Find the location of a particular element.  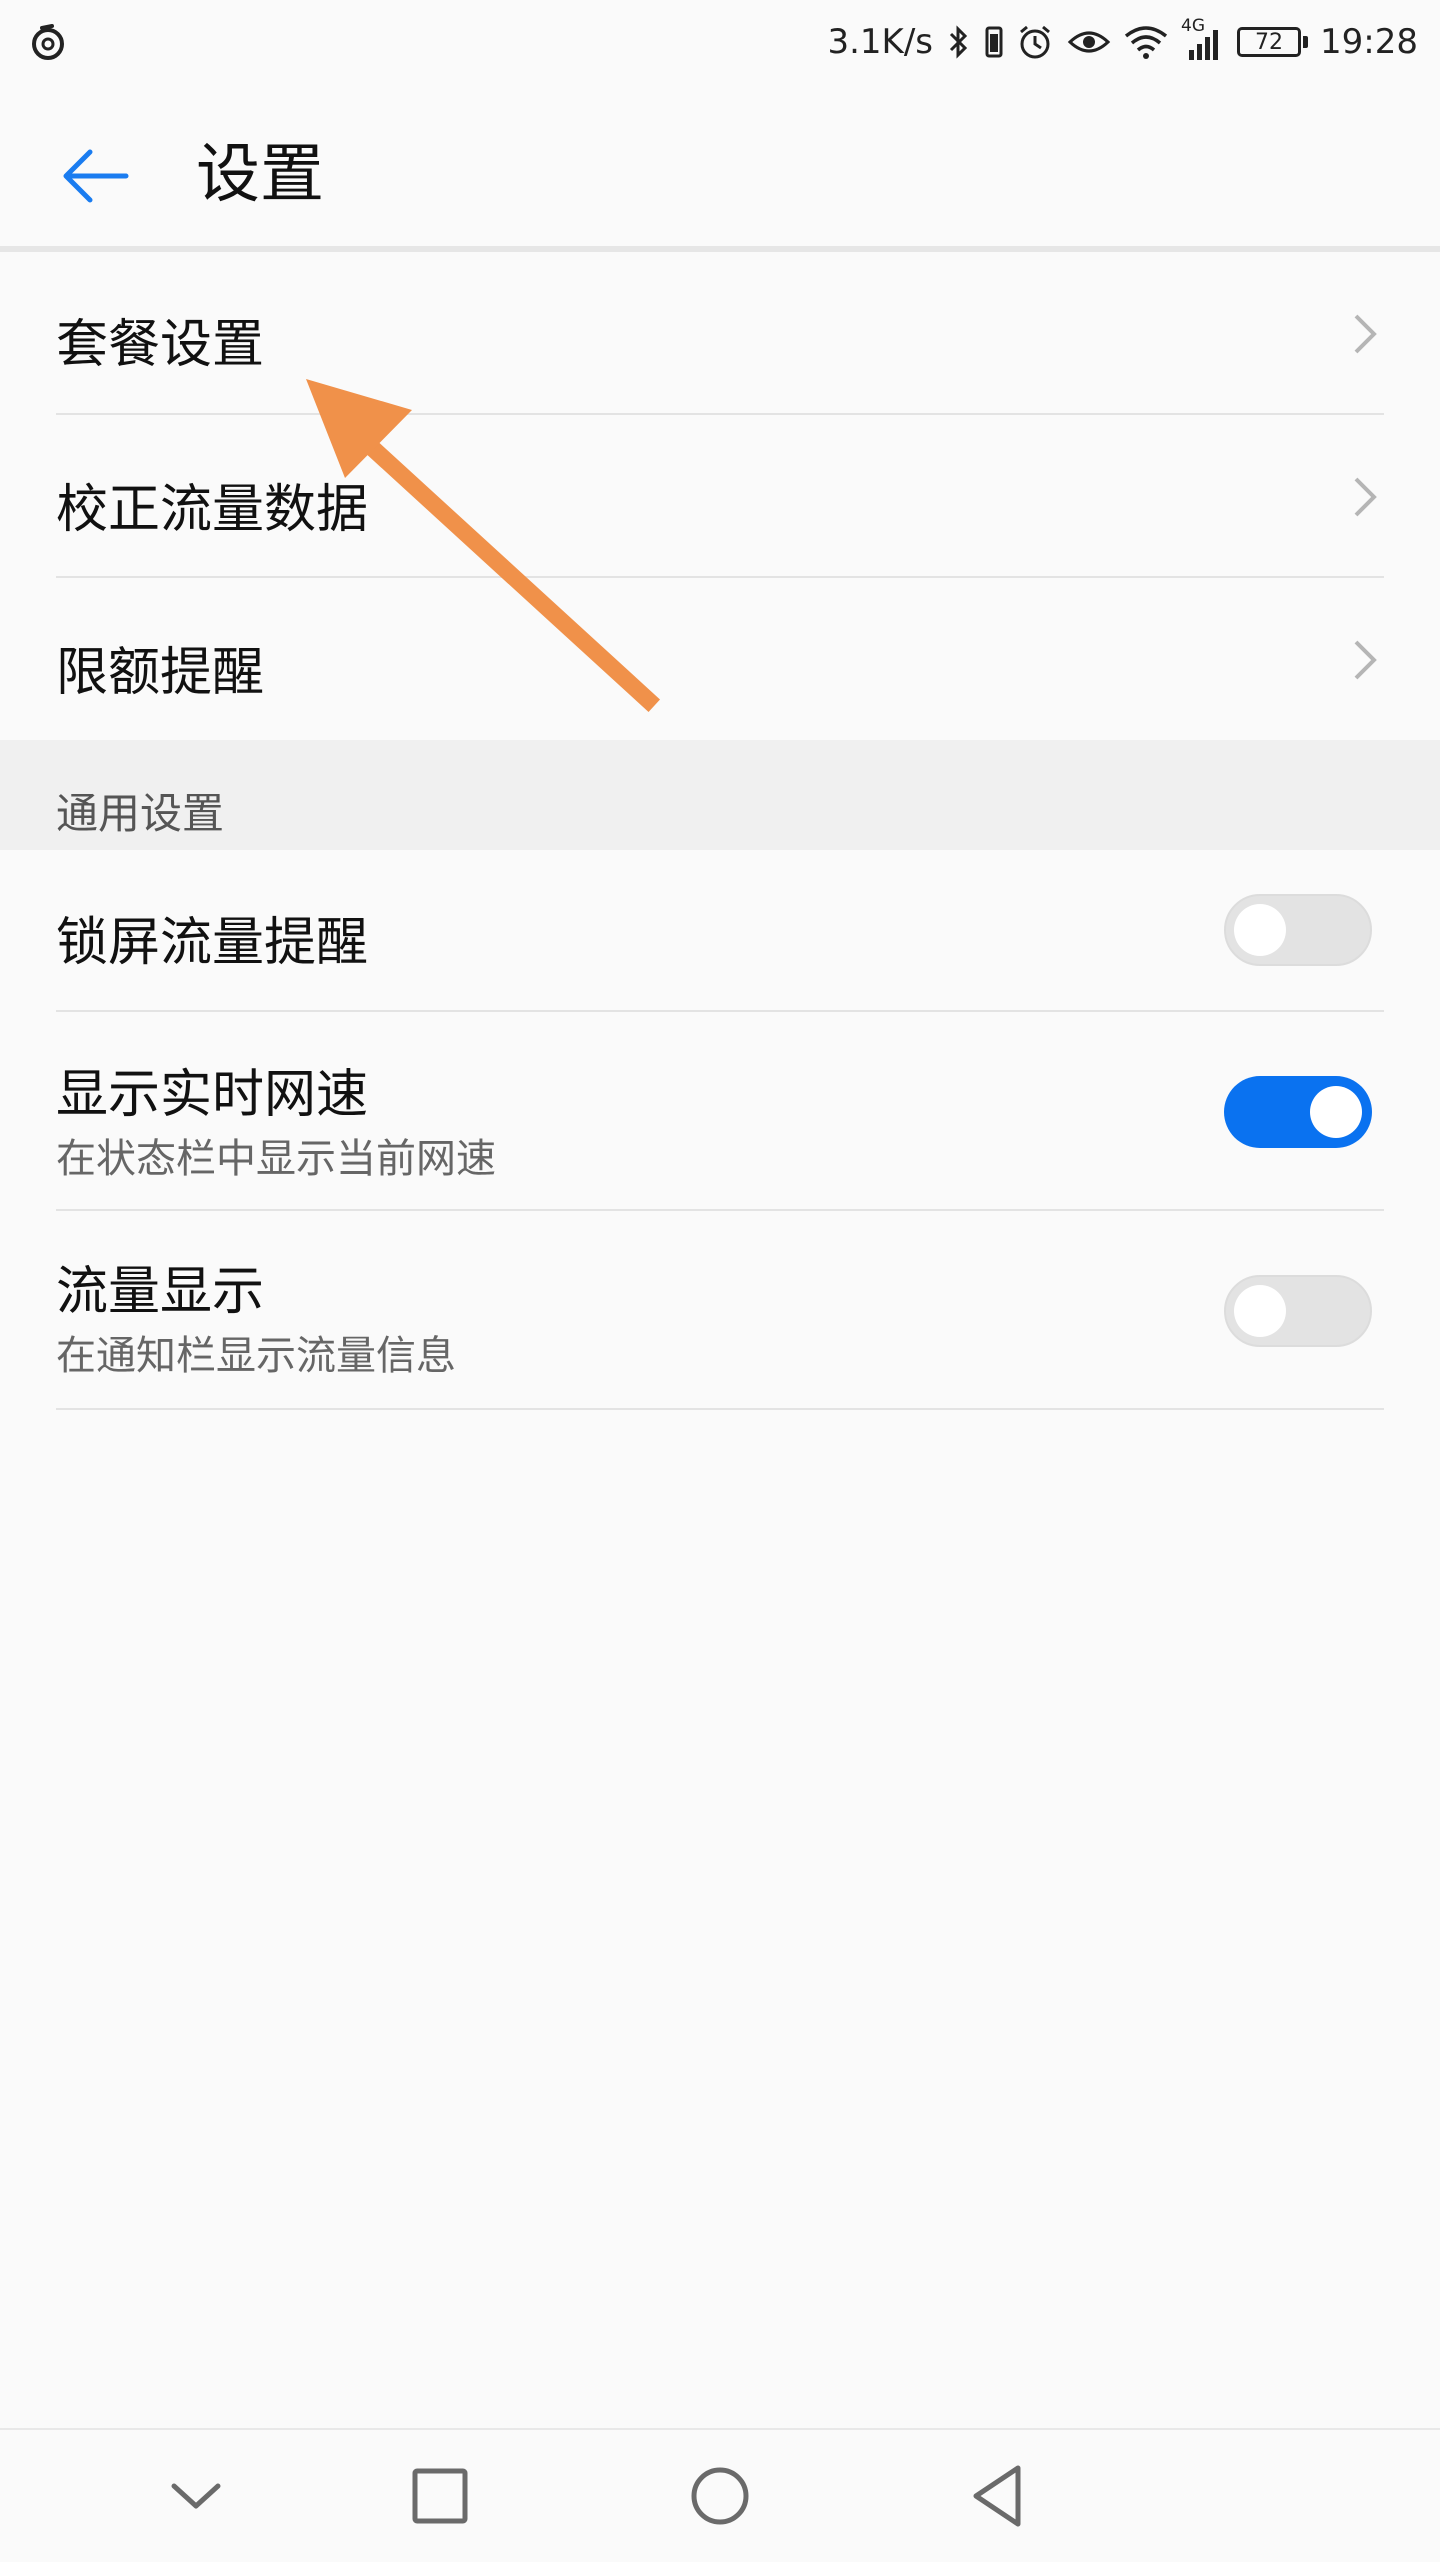

list-item-realtime-speed: 显示实时网速 在状态栏中显示当前网速 is located at coordinates (720, 1111).